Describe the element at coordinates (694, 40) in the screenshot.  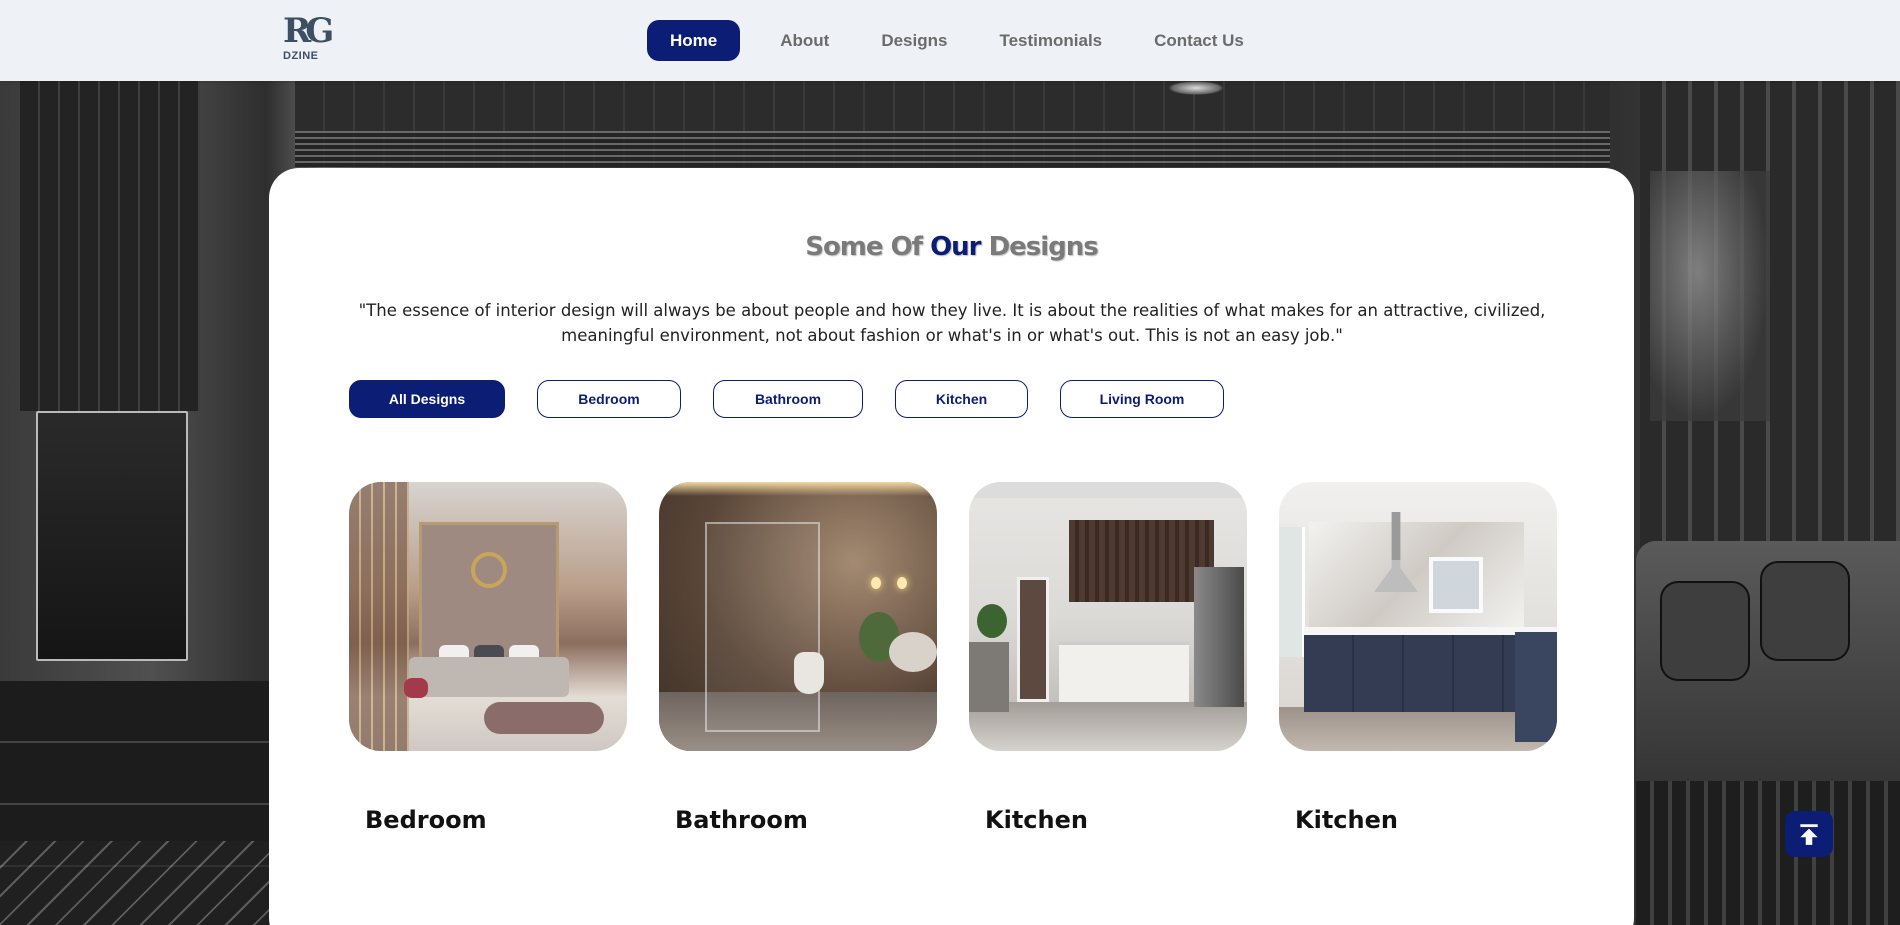
I see `nav-home: Home` at that location.